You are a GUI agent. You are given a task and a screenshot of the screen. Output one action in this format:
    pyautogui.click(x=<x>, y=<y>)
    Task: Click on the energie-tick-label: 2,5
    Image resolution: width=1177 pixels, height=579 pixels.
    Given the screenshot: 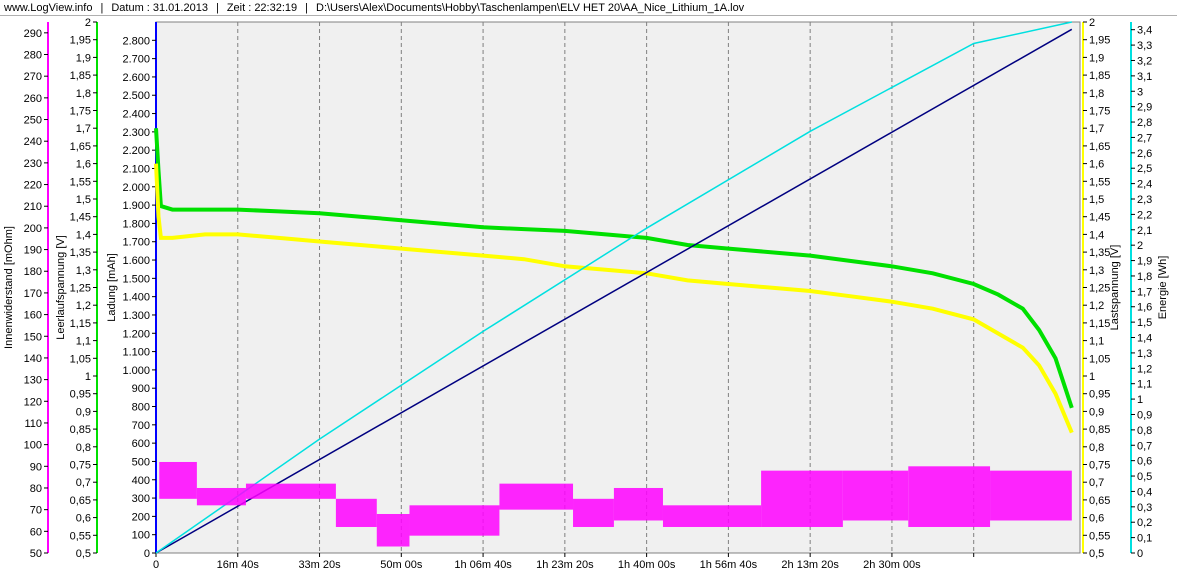 What is the action you would take?
    pyautogui.click(x=1144, y=169)
    